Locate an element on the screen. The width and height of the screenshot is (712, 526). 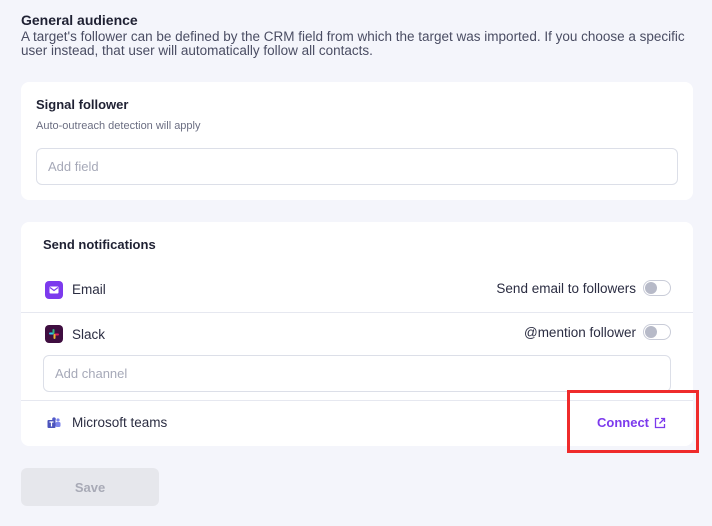
email-row: Email Send email to followers is located at coordinates (357, 291).